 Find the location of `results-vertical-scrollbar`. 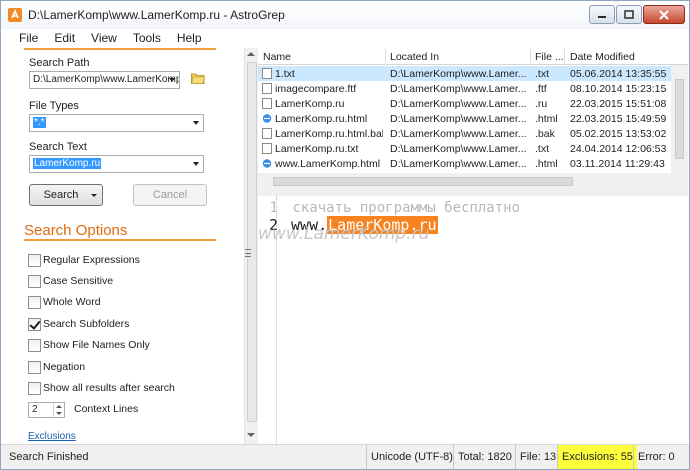

results-vertical-scrollbar is located at coordinates (679, 119).